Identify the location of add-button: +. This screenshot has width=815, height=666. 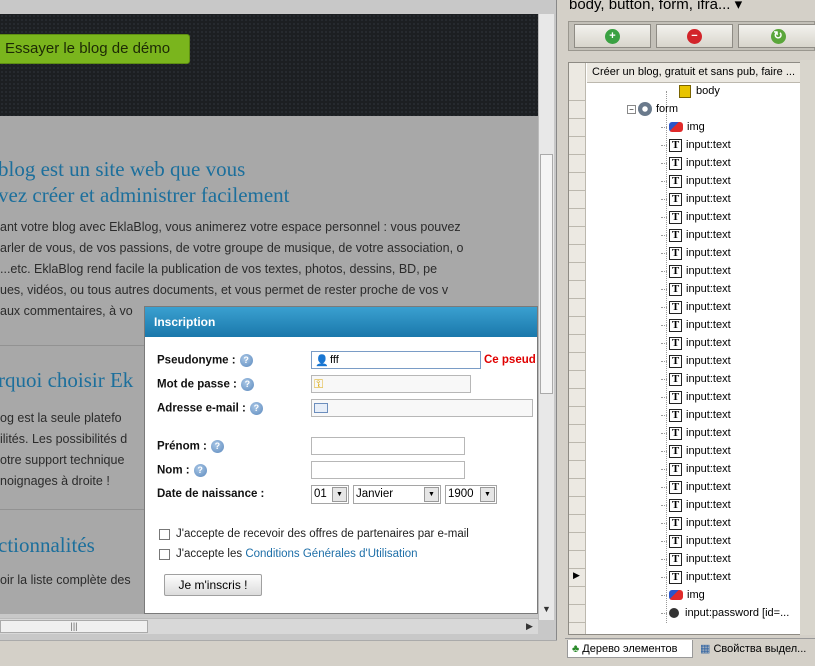
(612, 36).